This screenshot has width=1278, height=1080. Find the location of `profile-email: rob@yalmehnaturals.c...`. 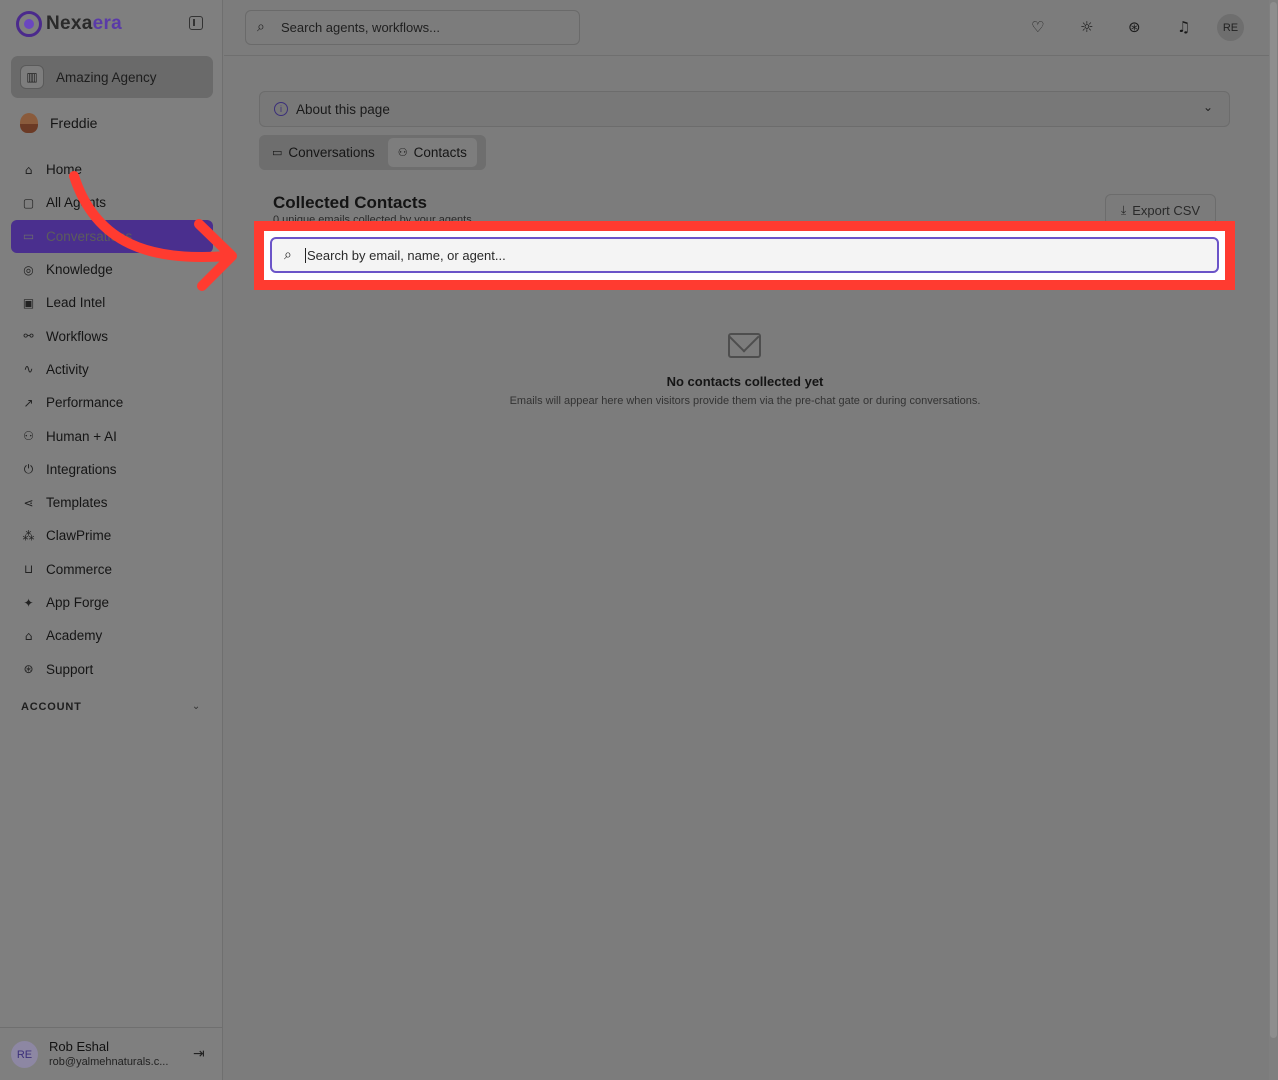

profile-email: rob@yalmehnaturals.c... is located at coordinates (109, 1062).